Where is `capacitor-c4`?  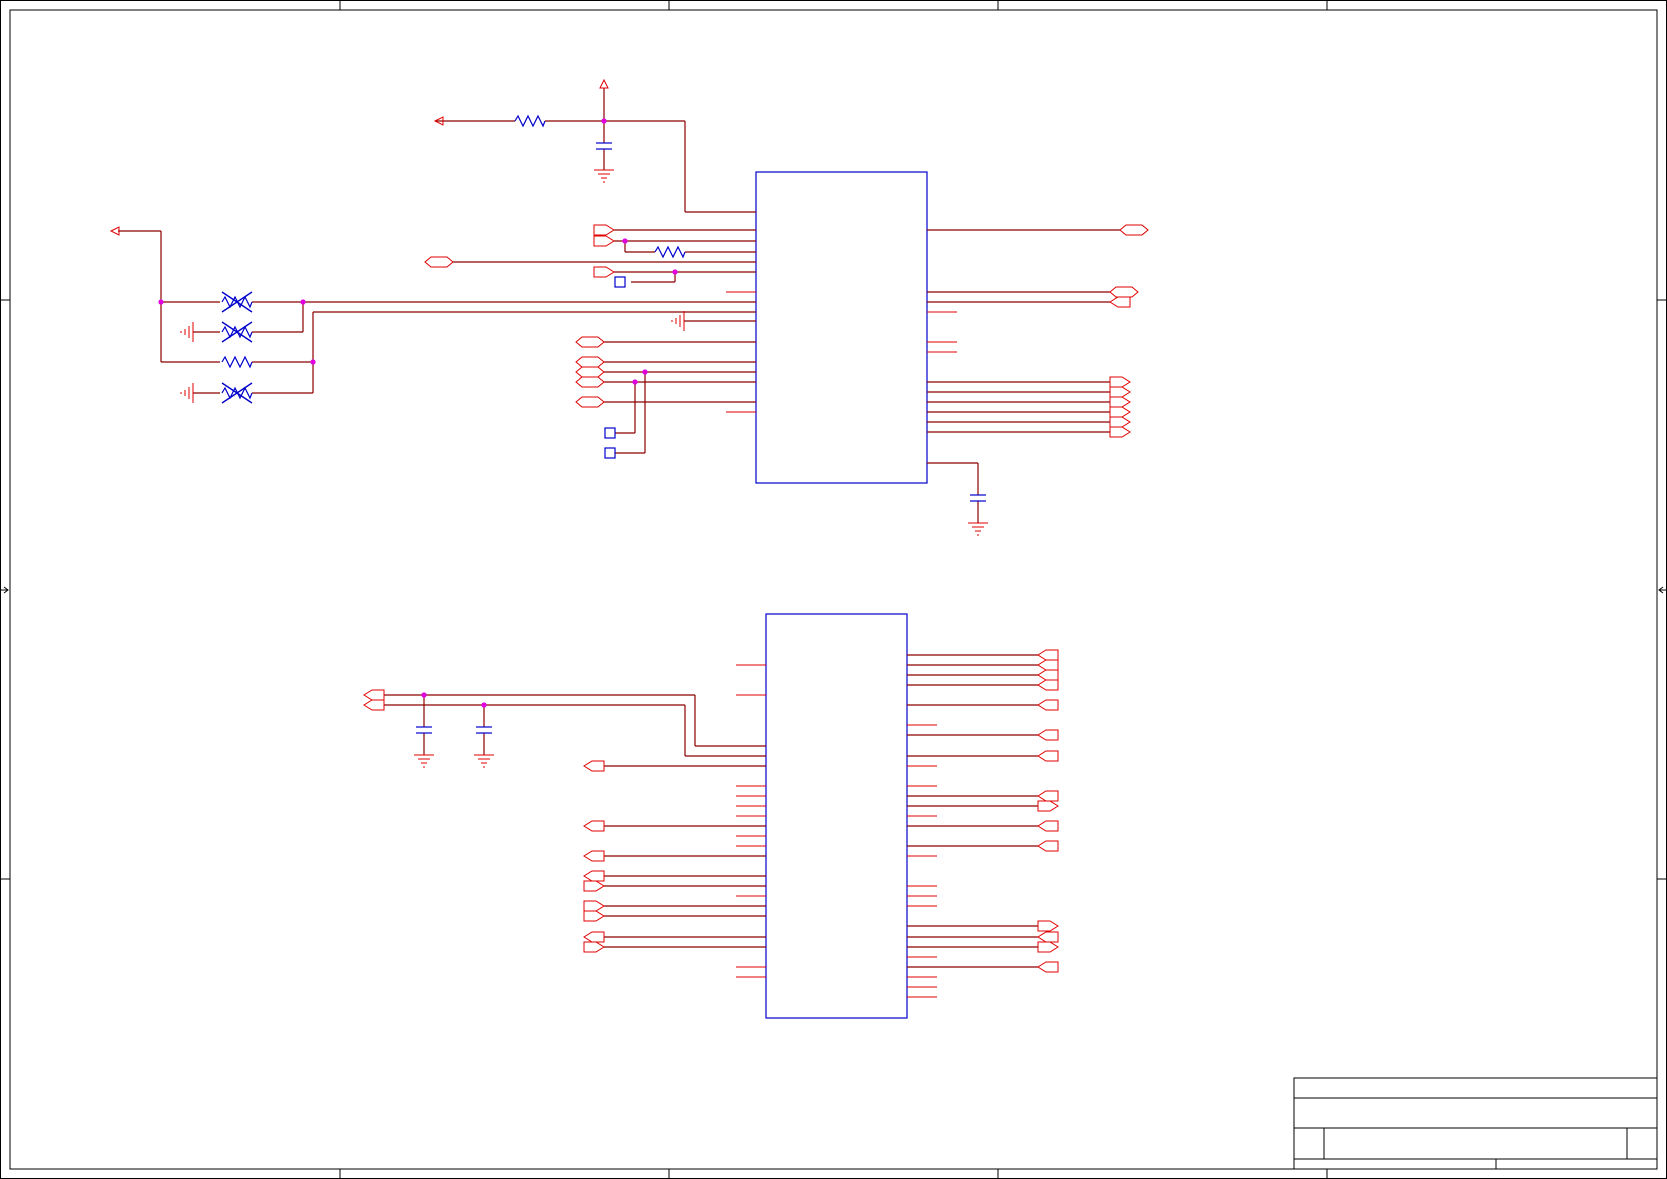
capacitor-c4 is located at coordinates (484, 730).